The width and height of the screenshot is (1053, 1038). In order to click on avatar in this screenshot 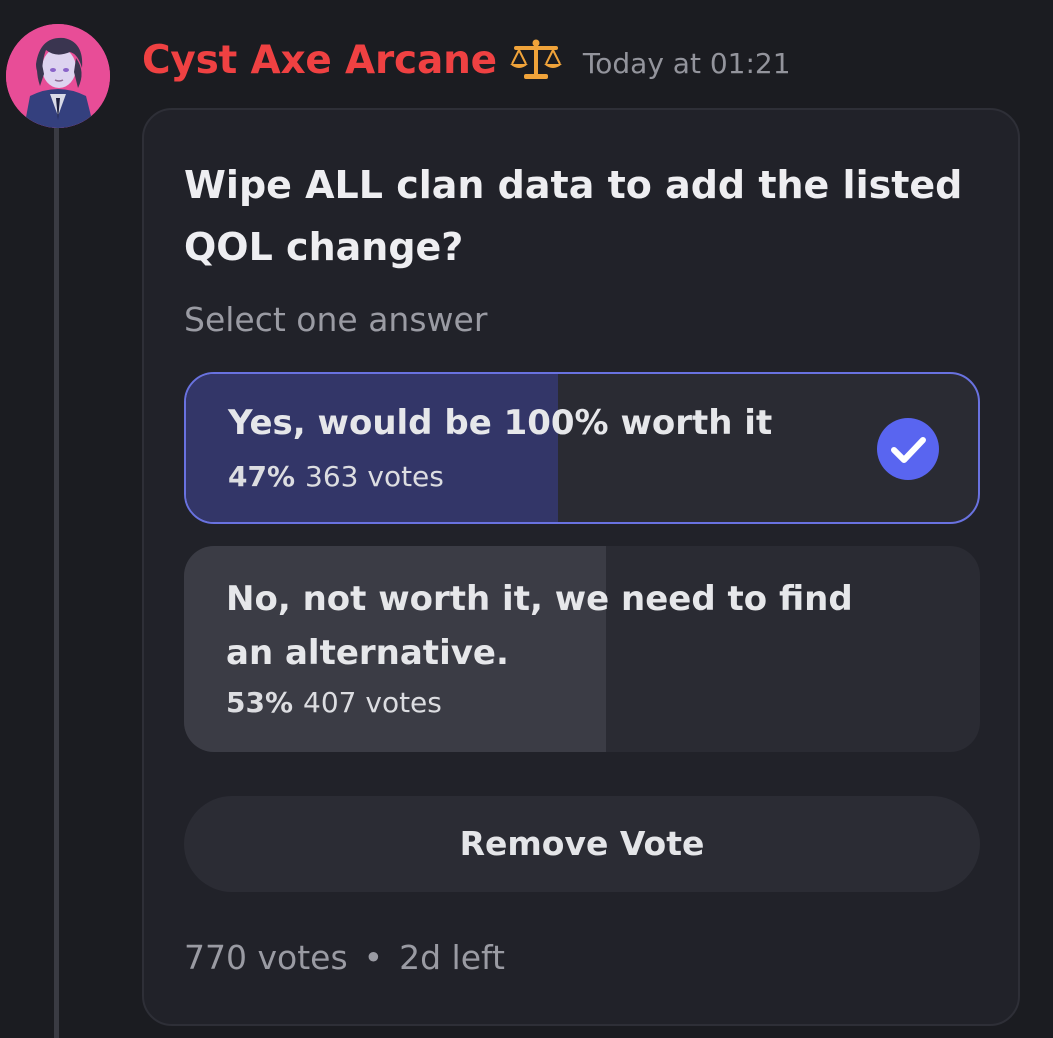, I will do `click(58, 76)`.